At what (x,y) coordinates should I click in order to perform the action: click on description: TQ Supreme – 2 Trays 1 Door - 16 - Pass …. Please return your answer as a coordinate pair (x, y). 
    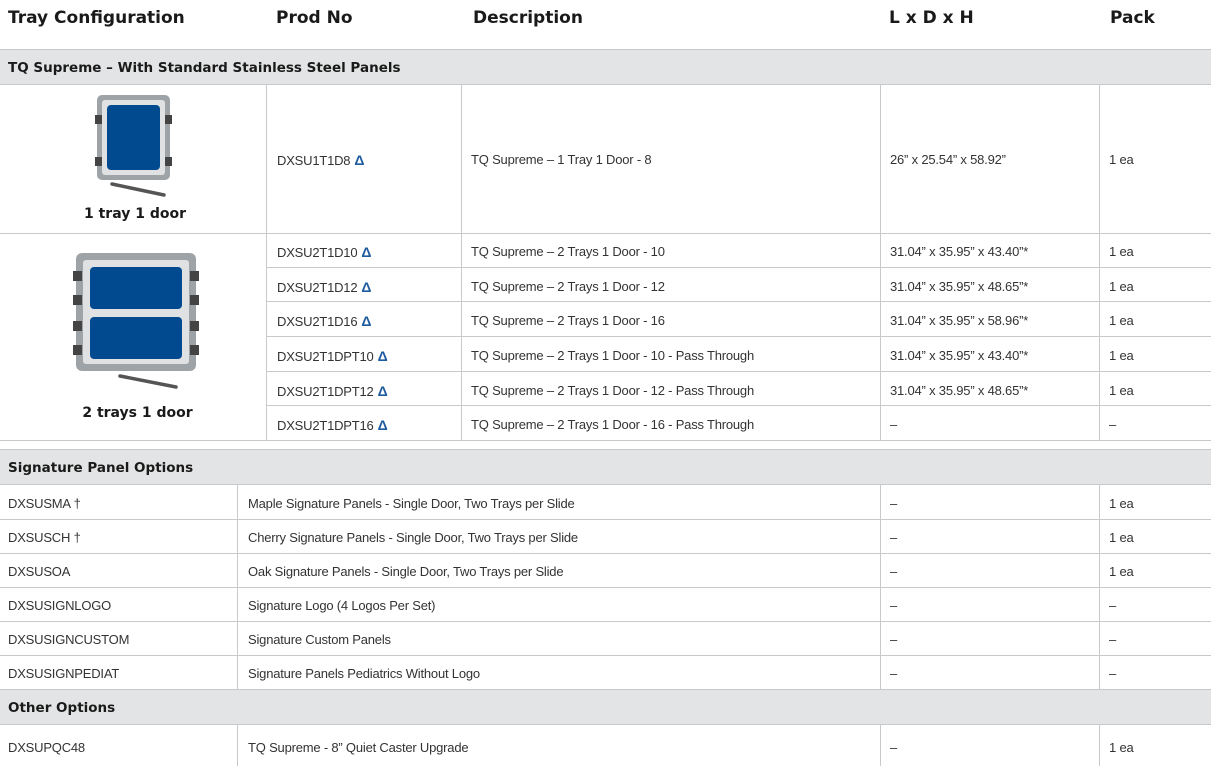
    Looking at the image, I should click on (612, 424).